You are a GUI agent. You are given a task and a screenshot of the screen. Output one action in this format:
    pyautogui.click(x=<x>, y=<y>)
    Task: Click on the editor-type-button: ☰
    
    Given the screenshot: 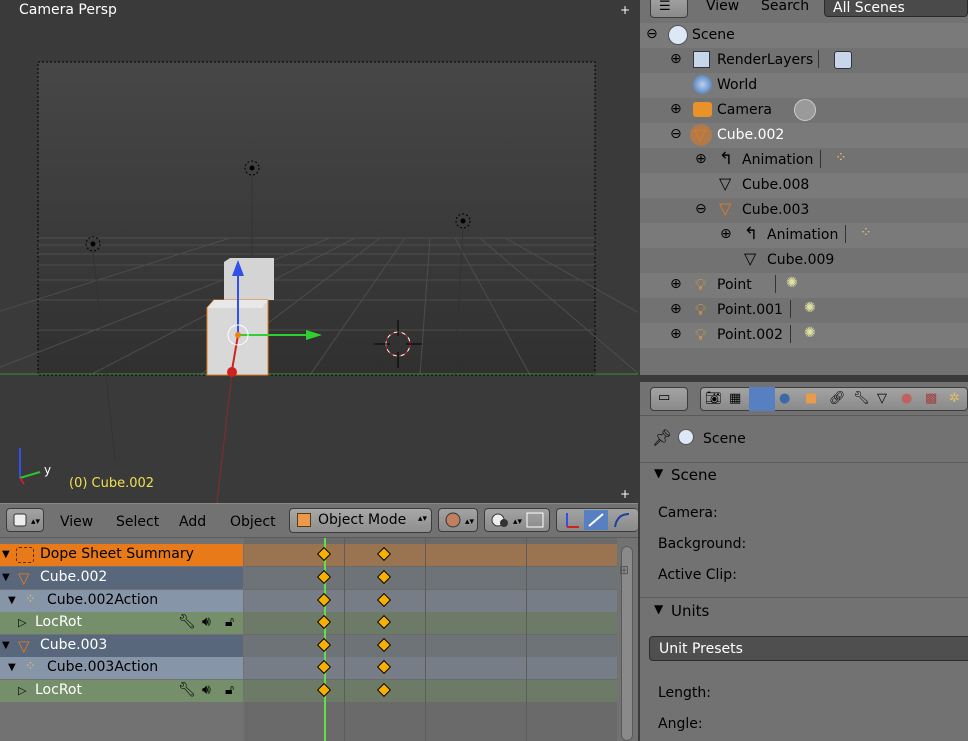 What is the action you would take?
    pyautogui.click(x=669, y=9)
    